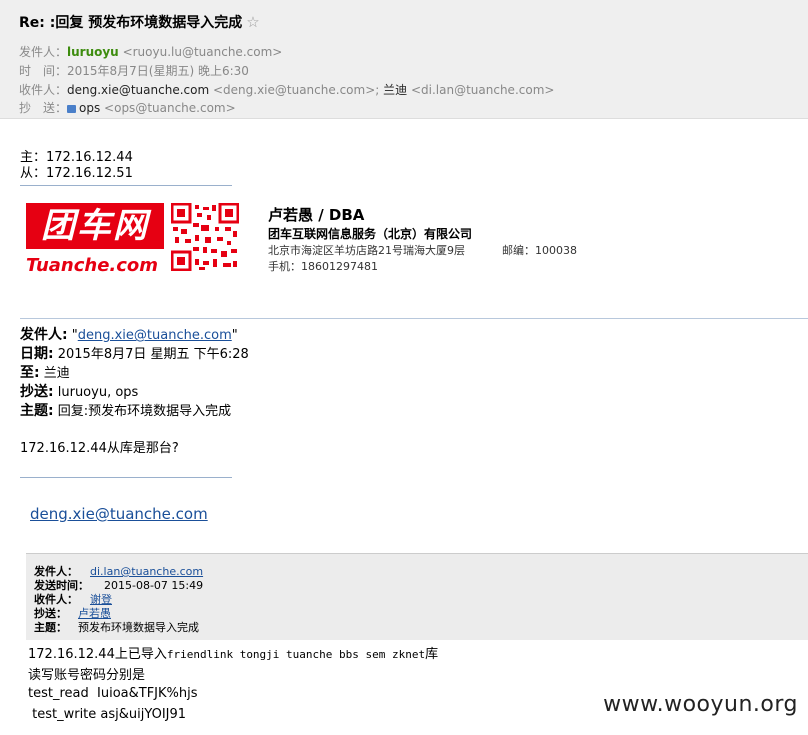  I want to click on cc-name: ops, so click(89, 108).